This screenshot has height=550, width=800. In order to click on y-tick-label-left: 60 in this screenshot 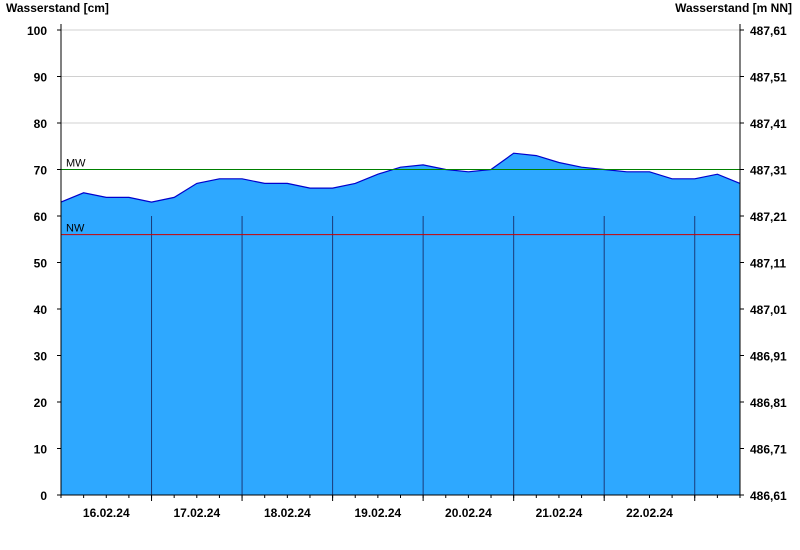, I will do `click(41, 217)`.